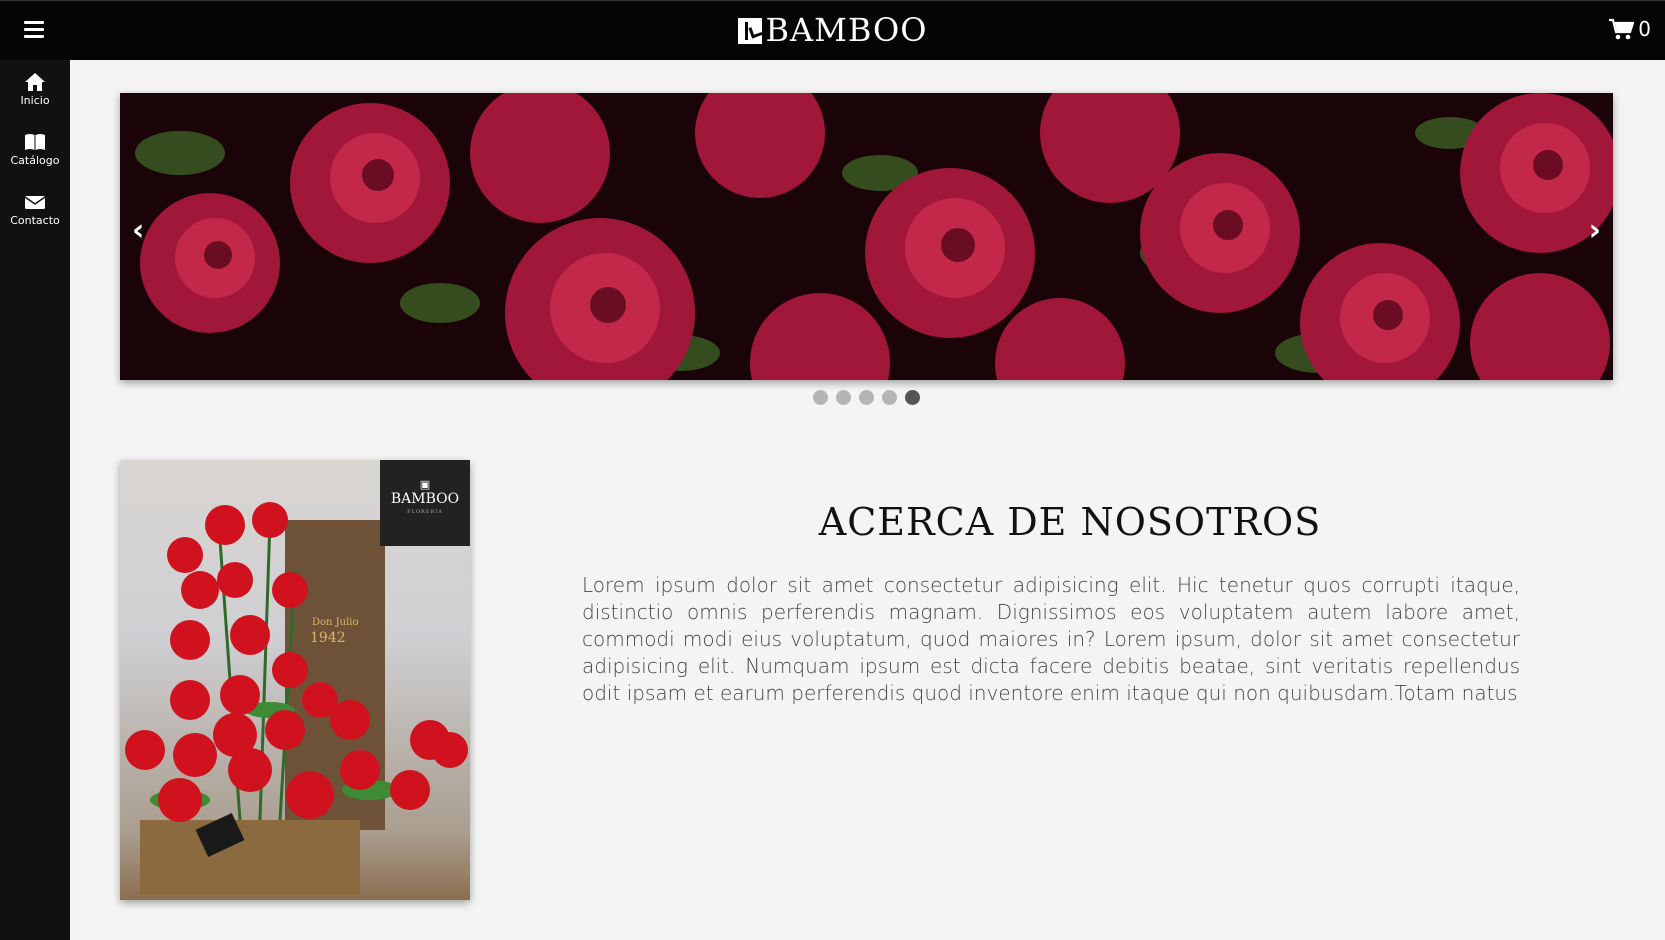 This screenshot has width=1665, height=940. Describe the element at coordinates (846, 30) in the screenshot. I see `brand-name: BAMBOO` at that location.